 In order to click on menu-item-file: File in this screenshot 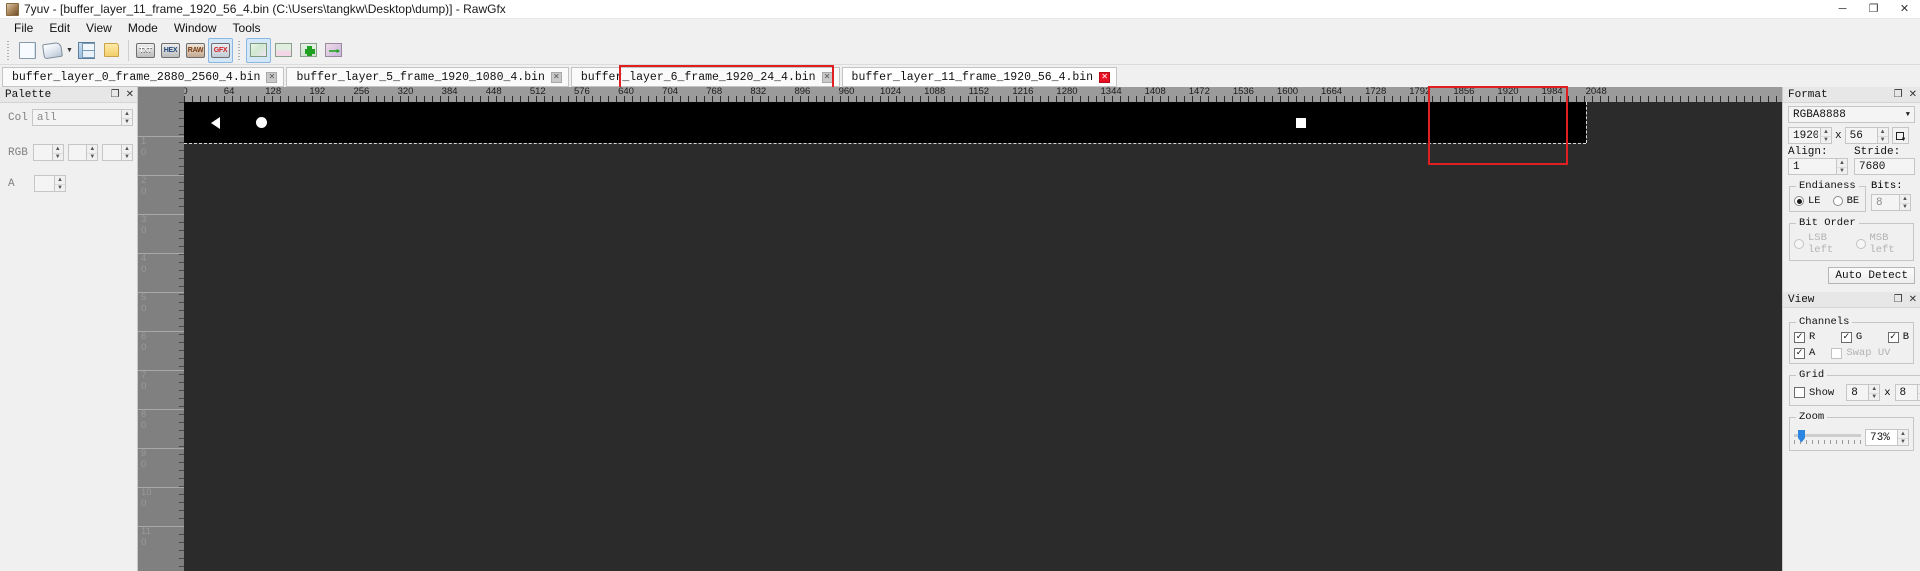, I will do `click(23, 28)`.